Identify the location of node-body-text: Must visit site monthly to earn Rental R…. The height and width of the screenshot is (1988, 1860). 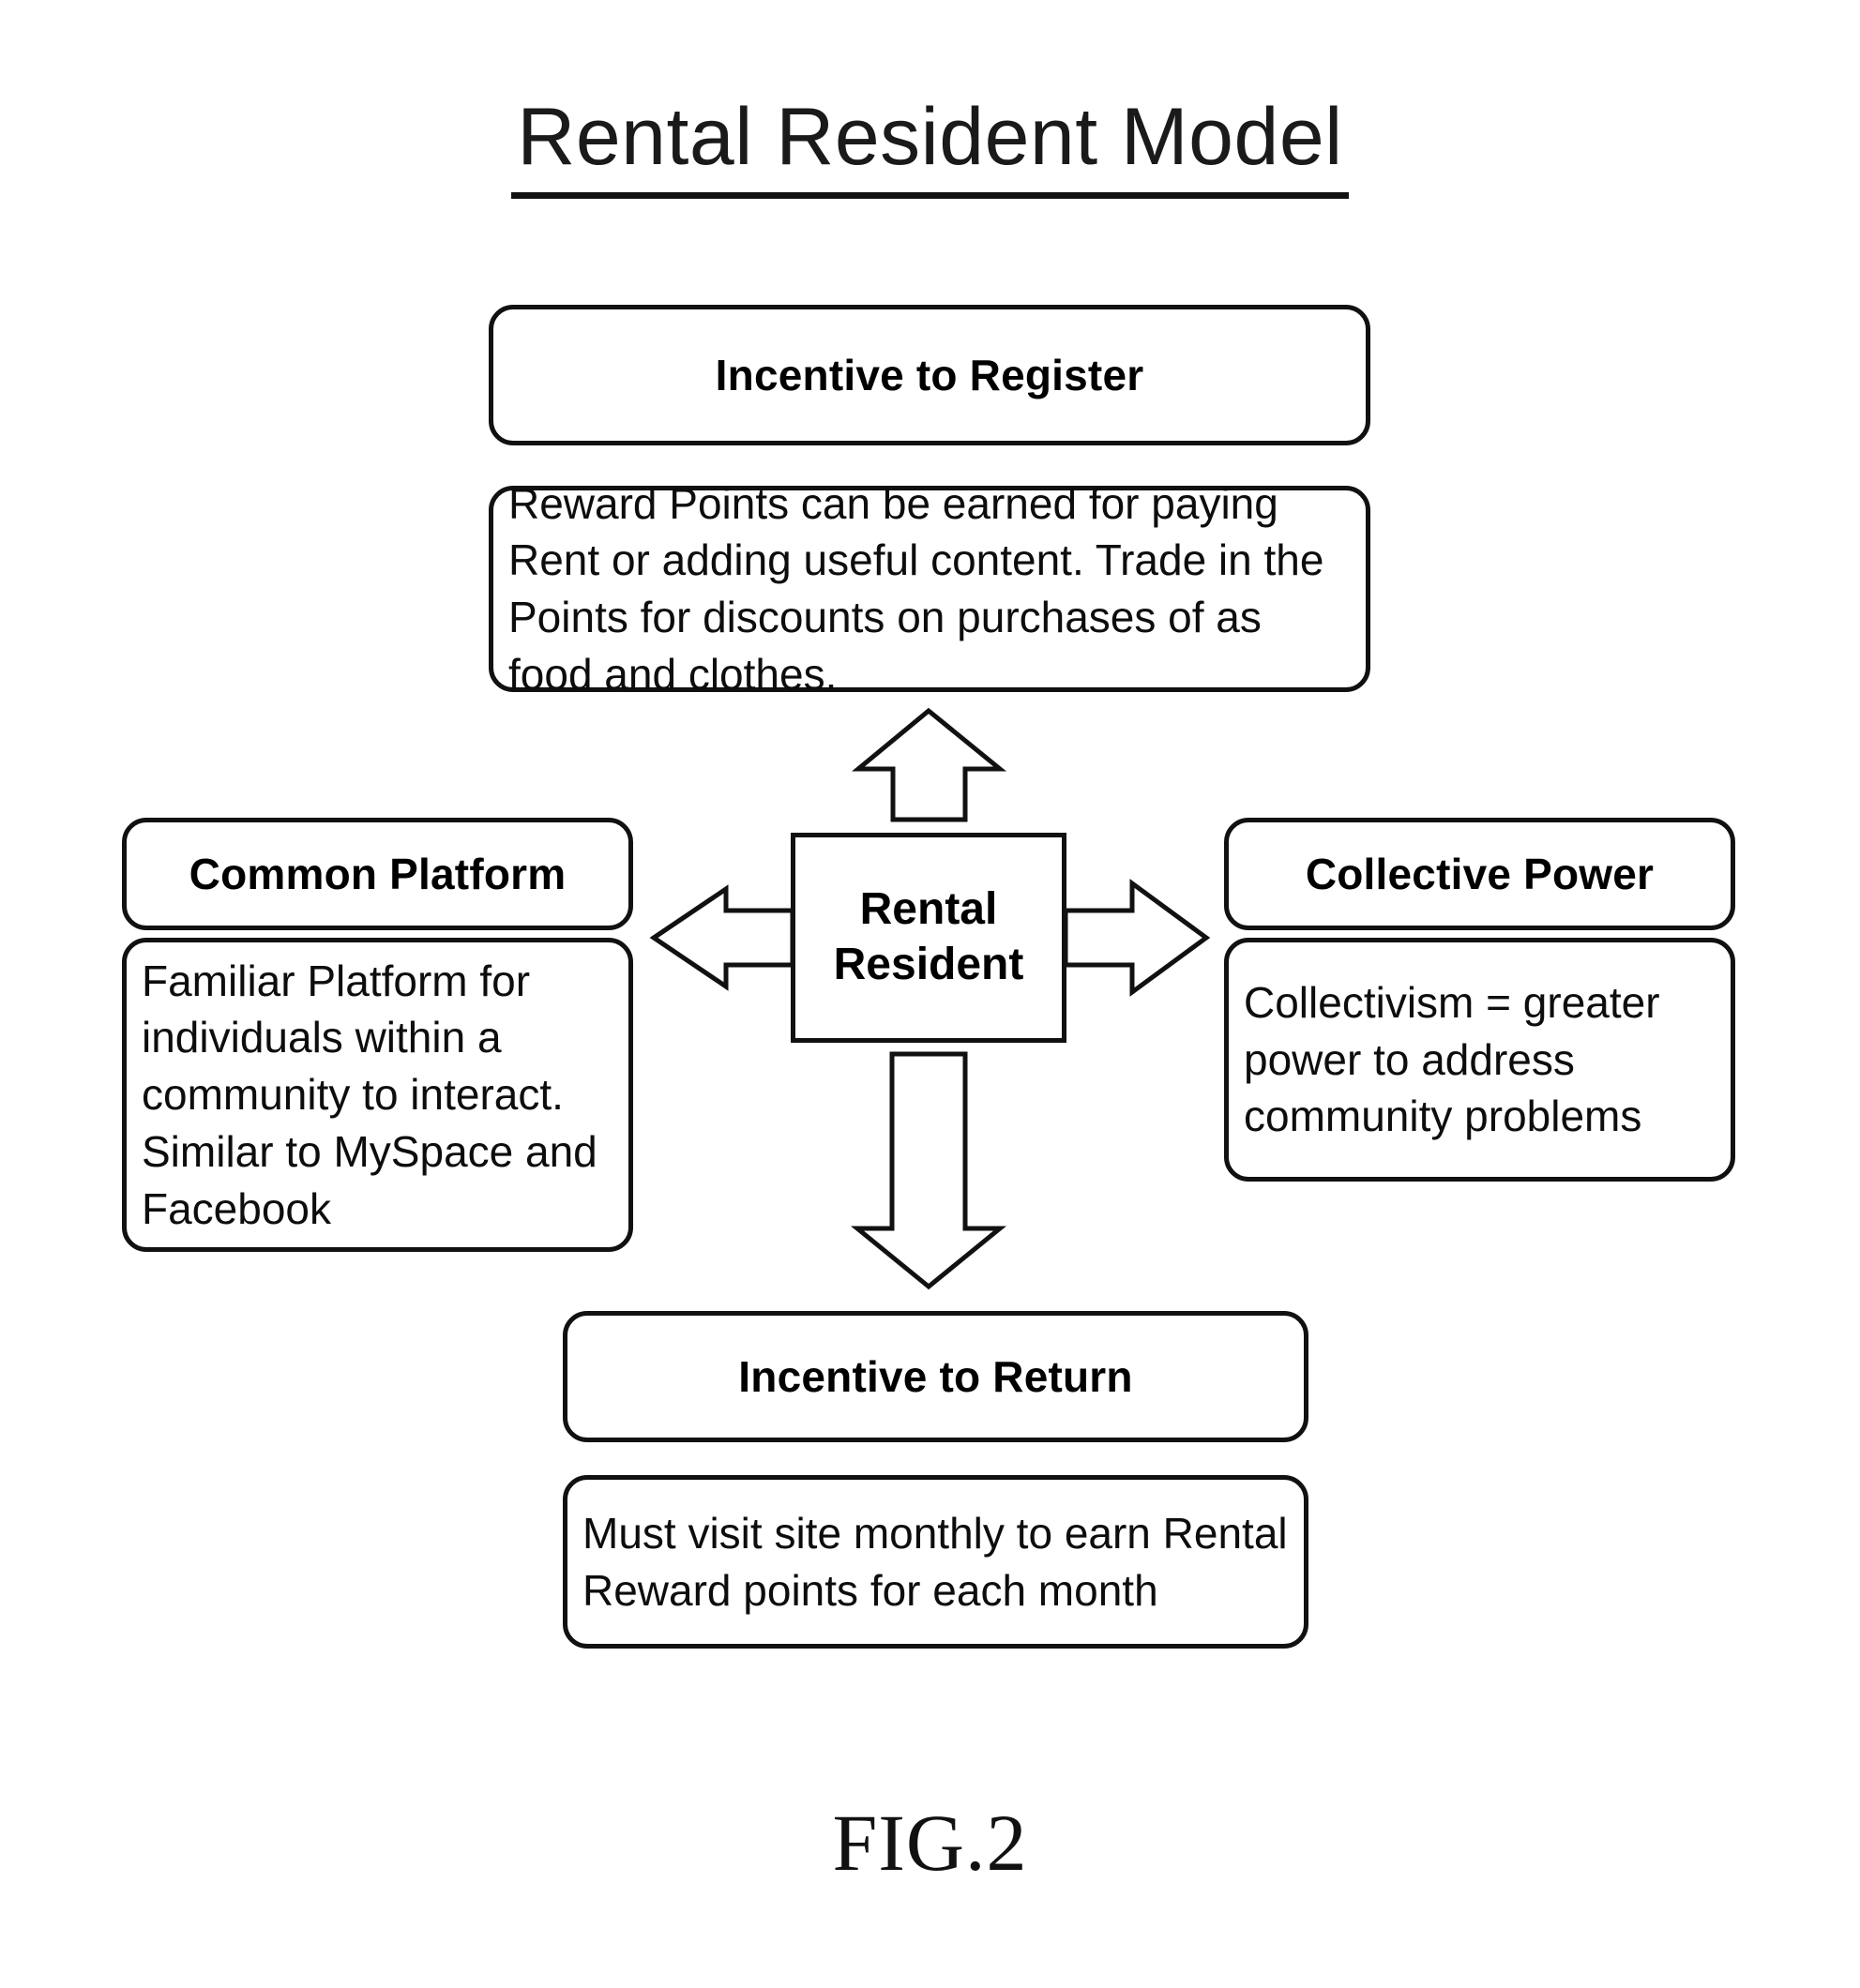
(935, 1562).